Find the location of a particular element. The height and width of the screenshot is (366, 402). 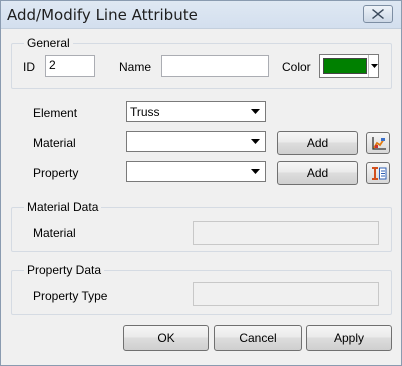

color-swatch is located at coordinates (345, 66).